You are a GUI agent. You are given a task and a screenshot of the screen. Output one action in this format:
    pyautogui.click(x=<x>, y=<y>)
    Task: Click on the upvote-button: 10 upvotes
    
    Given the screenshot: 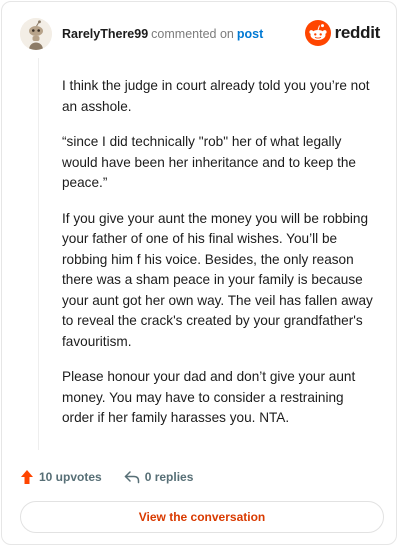 What is the action you would take?
    pyautogui.click(x=61, y=477)
    